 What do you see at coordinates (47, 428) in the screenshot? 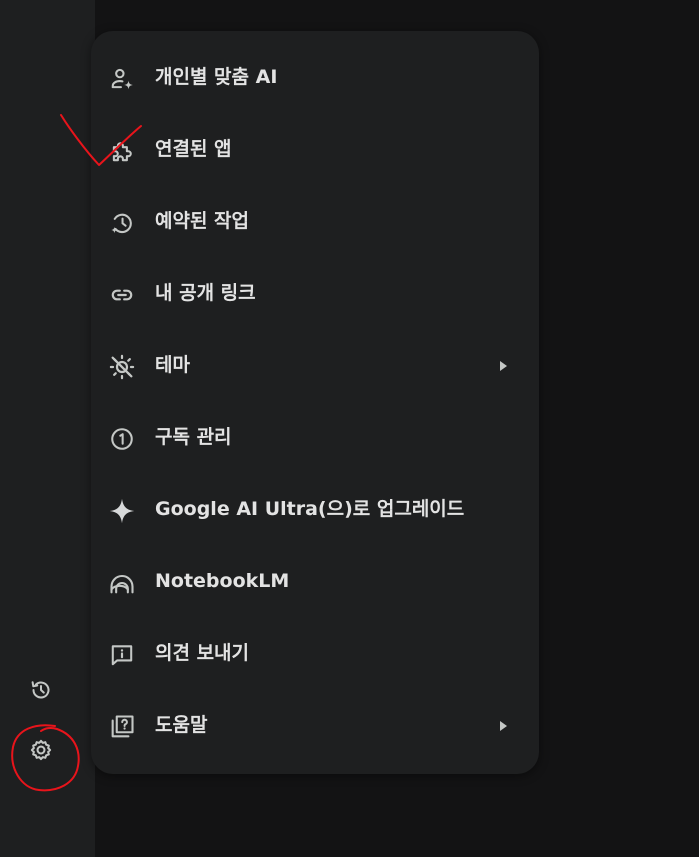
I see `left-rail` at bounding box center [47, 428].